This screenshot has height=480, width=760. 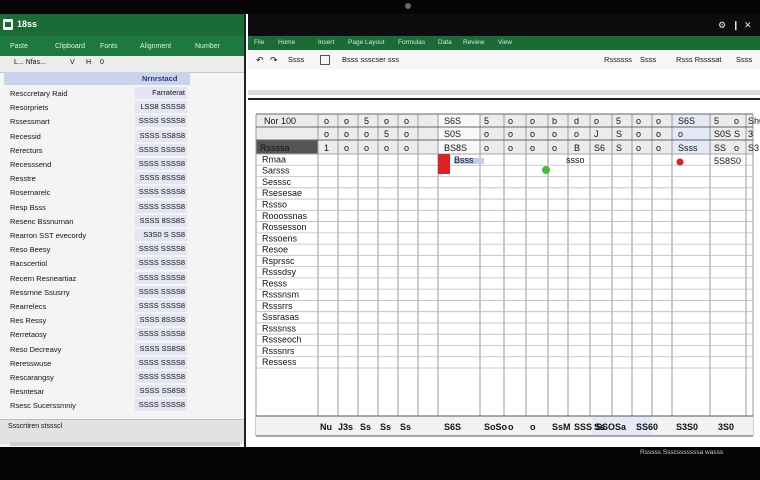 What do you see at coordinates (98, 320) in the screenshot?
I see `list-item: Res Ressy SSSS 8SSS8` at bounding box center [98, 320].